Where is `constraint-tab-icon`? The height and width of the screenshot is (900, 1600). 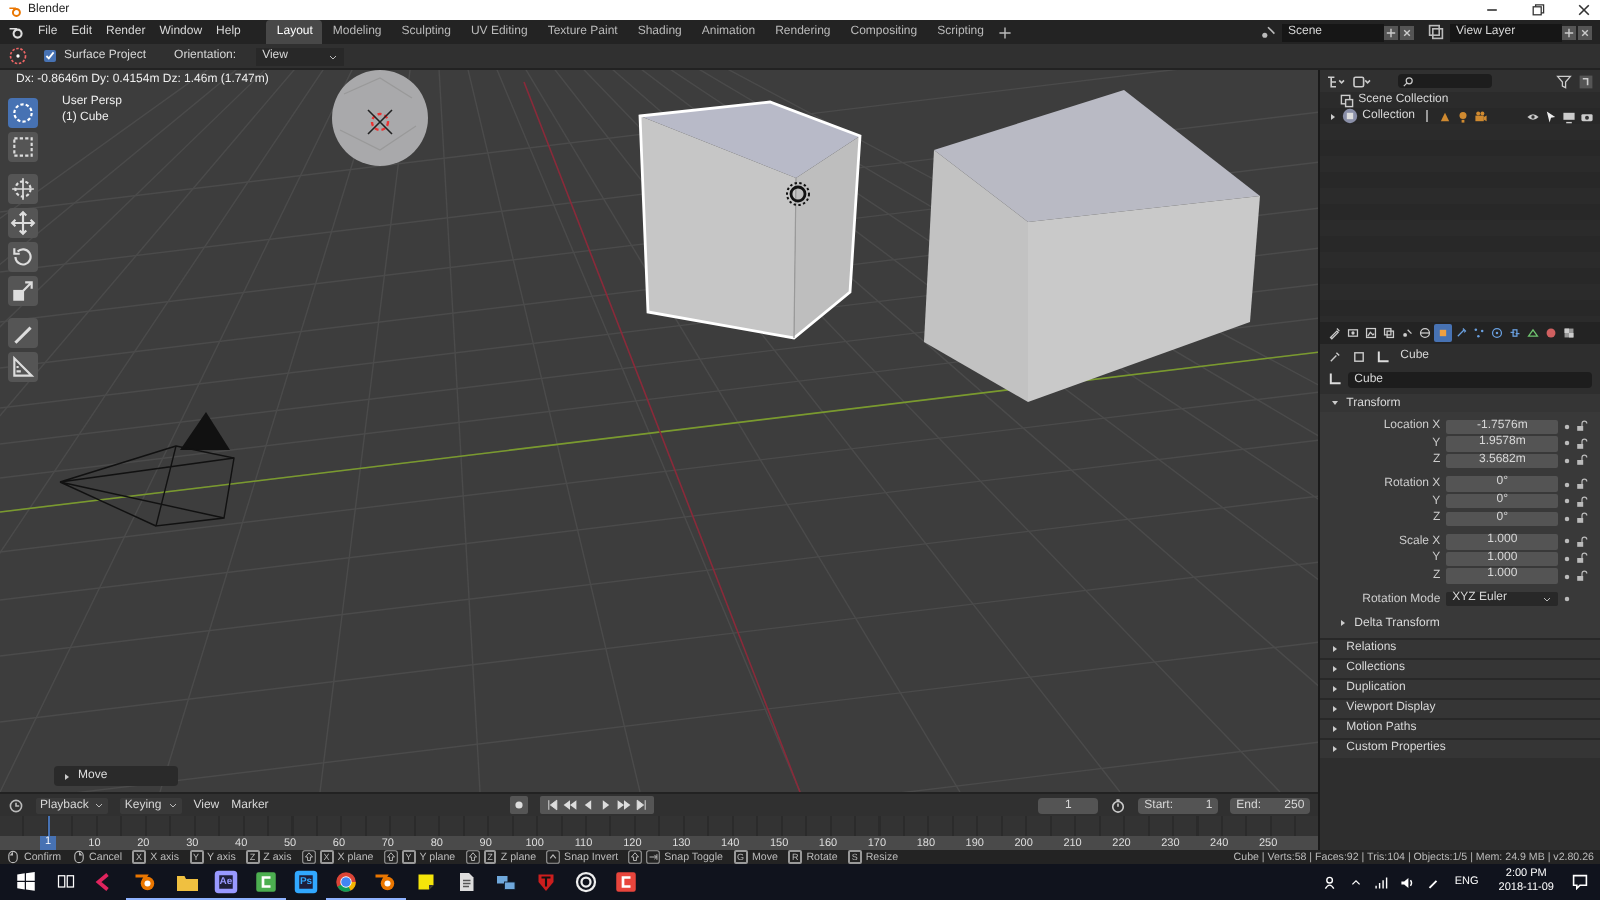 constraint-tab-icon is located at coordinates (1515, 333).